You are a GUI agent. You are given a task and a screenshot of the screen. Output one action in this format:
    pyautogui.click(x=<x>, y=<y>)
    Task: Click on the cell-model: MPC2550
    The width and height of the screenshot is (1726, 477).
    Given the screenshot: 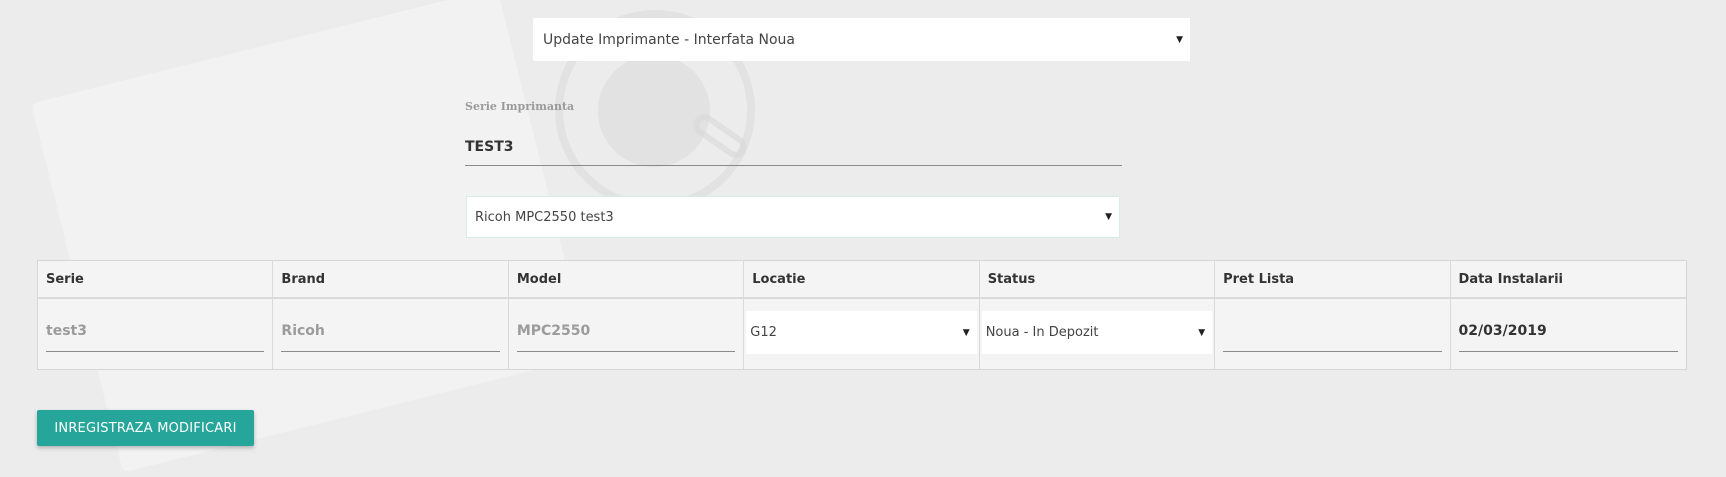 What is the action you would take?
    pyautogui.click(x=627, y=334)
    